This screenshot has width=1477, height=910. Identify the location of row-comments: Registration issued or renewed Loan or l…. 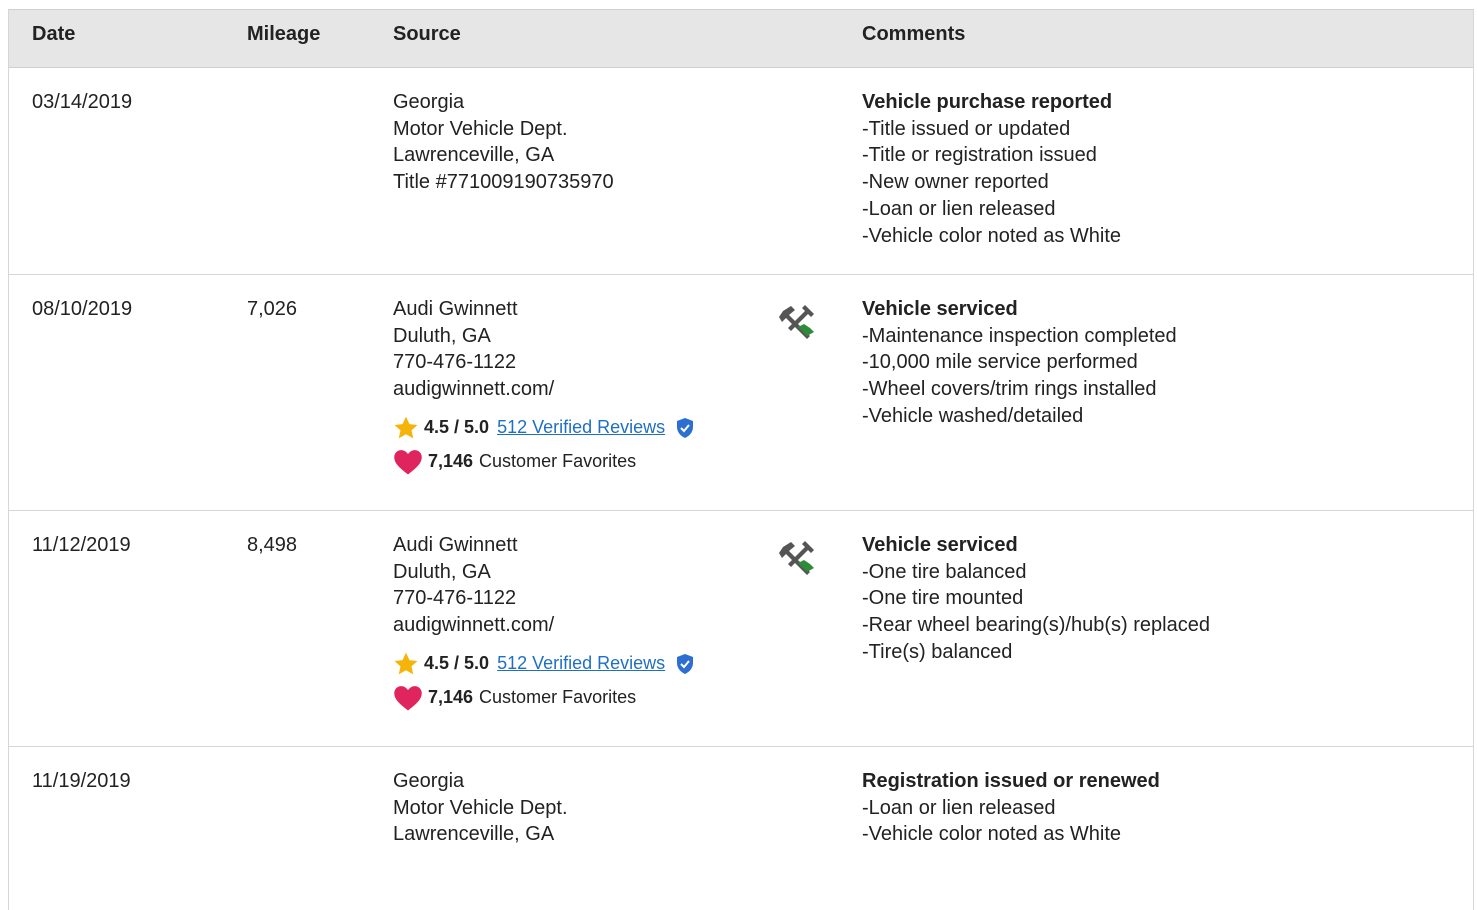
(1011, 808).